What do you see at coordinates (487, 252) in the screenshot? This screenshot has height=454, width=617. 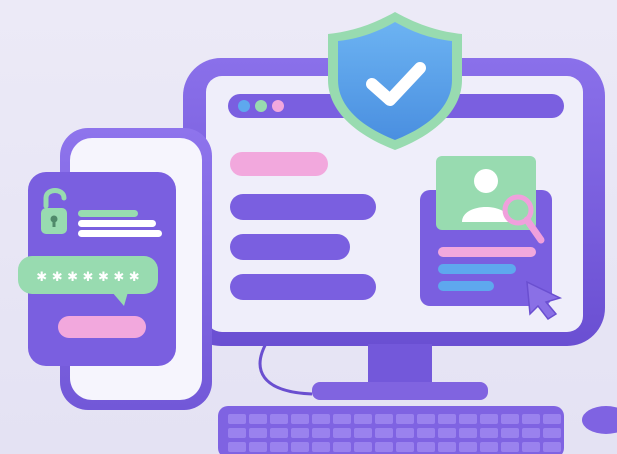 I see `profile-line-pink` at bounding box center [487, 252].